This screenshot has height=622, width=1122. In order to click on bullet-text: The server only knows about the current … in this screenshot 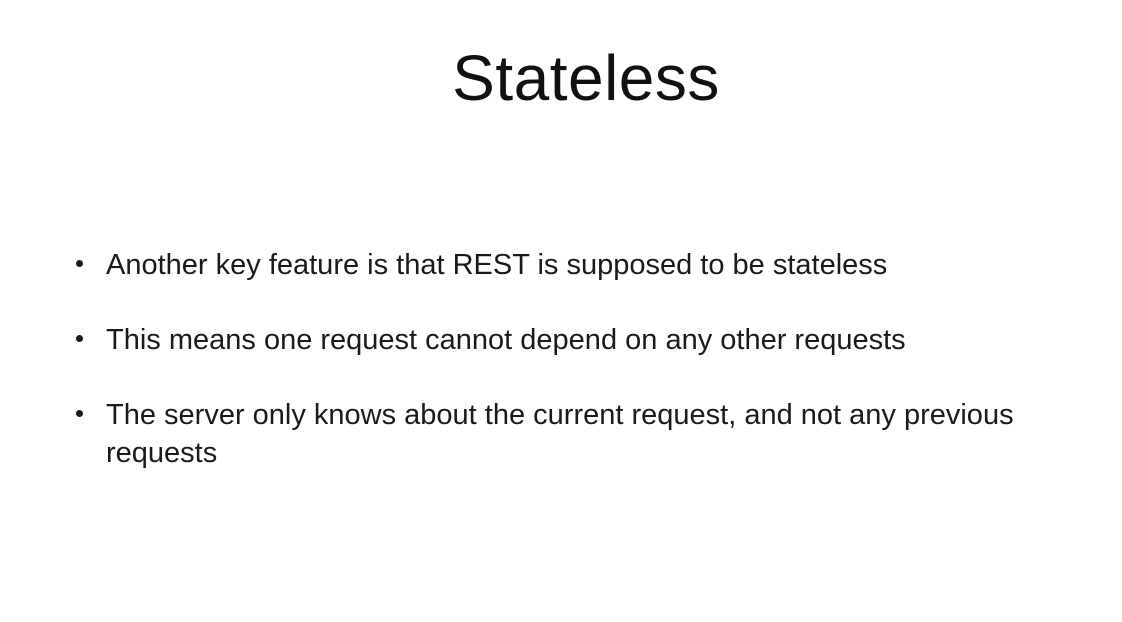, I will do `click(560, 434)`.